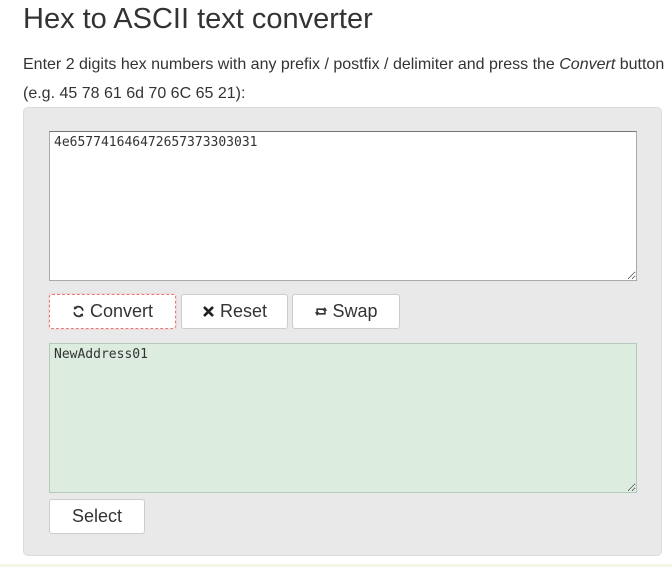 The image size is (672, 567). Describe the element at coordinates (243, 311) in the screenshot. I see `reset-button-label: Reset` at that location.